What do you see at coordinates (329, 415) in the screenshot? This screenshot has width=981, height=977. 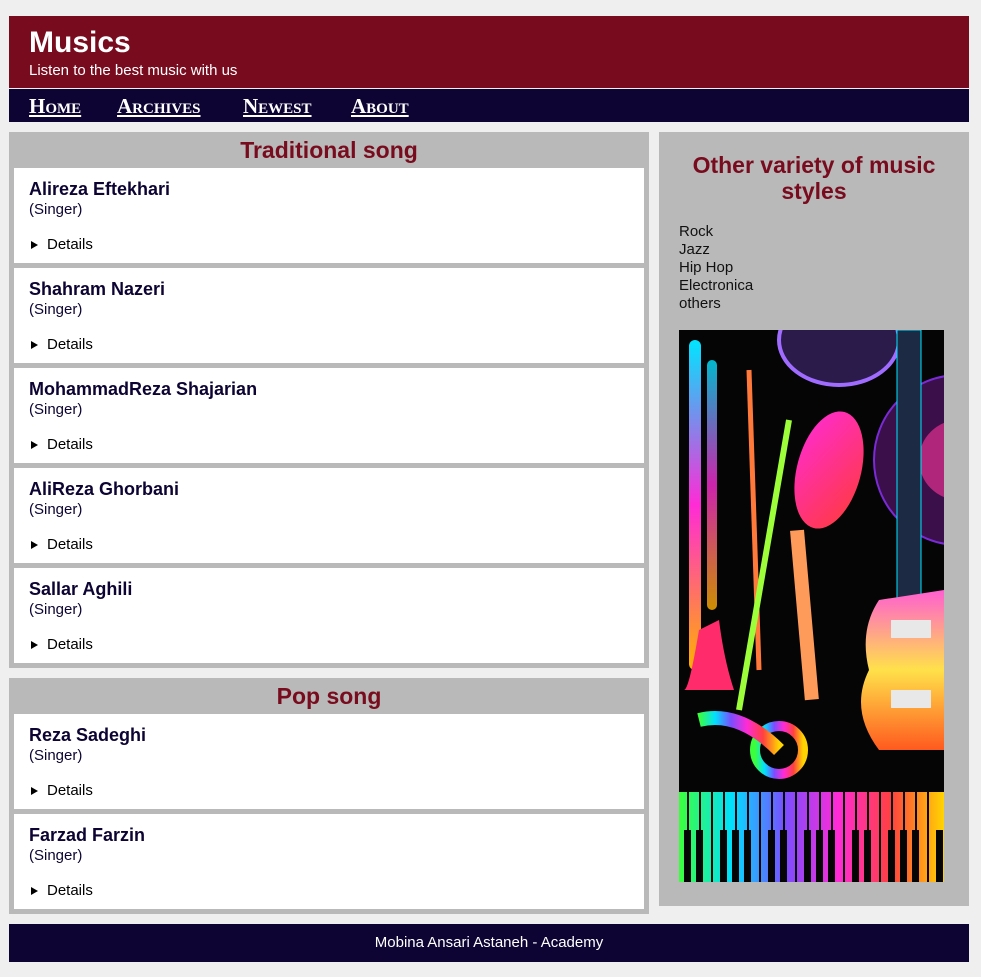 I see `artist-card: MohammadReza Shajarian (Singer) Details` at bounding box center [329, 415].